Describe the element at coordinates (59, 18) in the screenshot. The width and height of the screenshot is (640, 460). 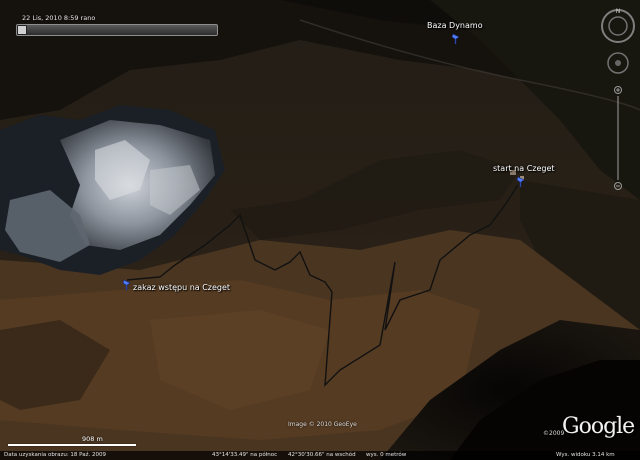
I see `time-date-label: 22 Lis, 2010 8:59 rano` at that location.